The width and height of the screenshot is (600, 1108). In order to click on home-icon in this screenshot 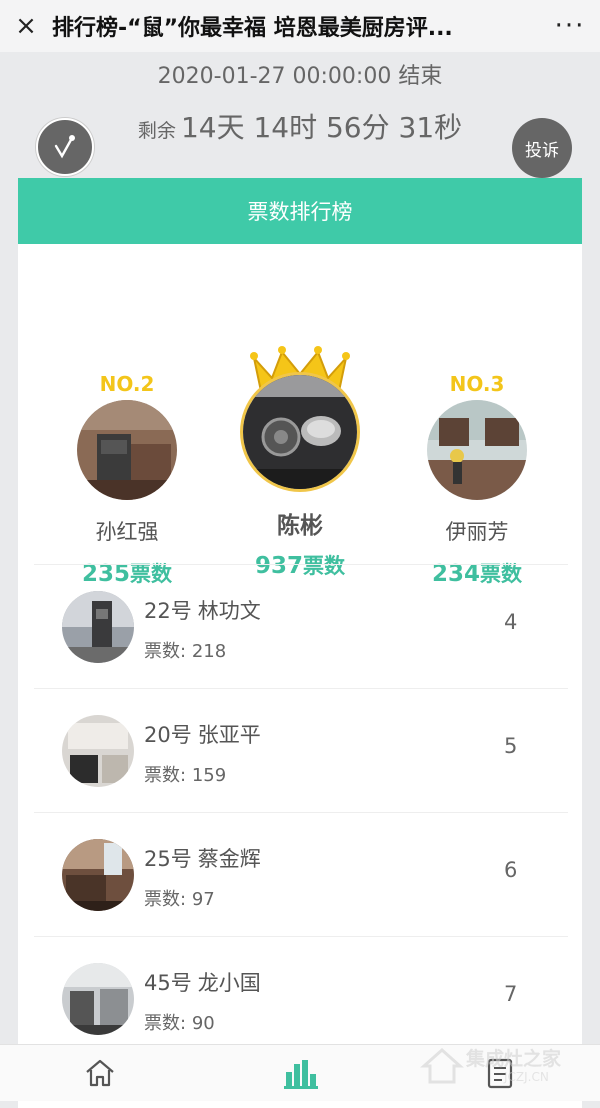, I will do `click(100, 1073)`.